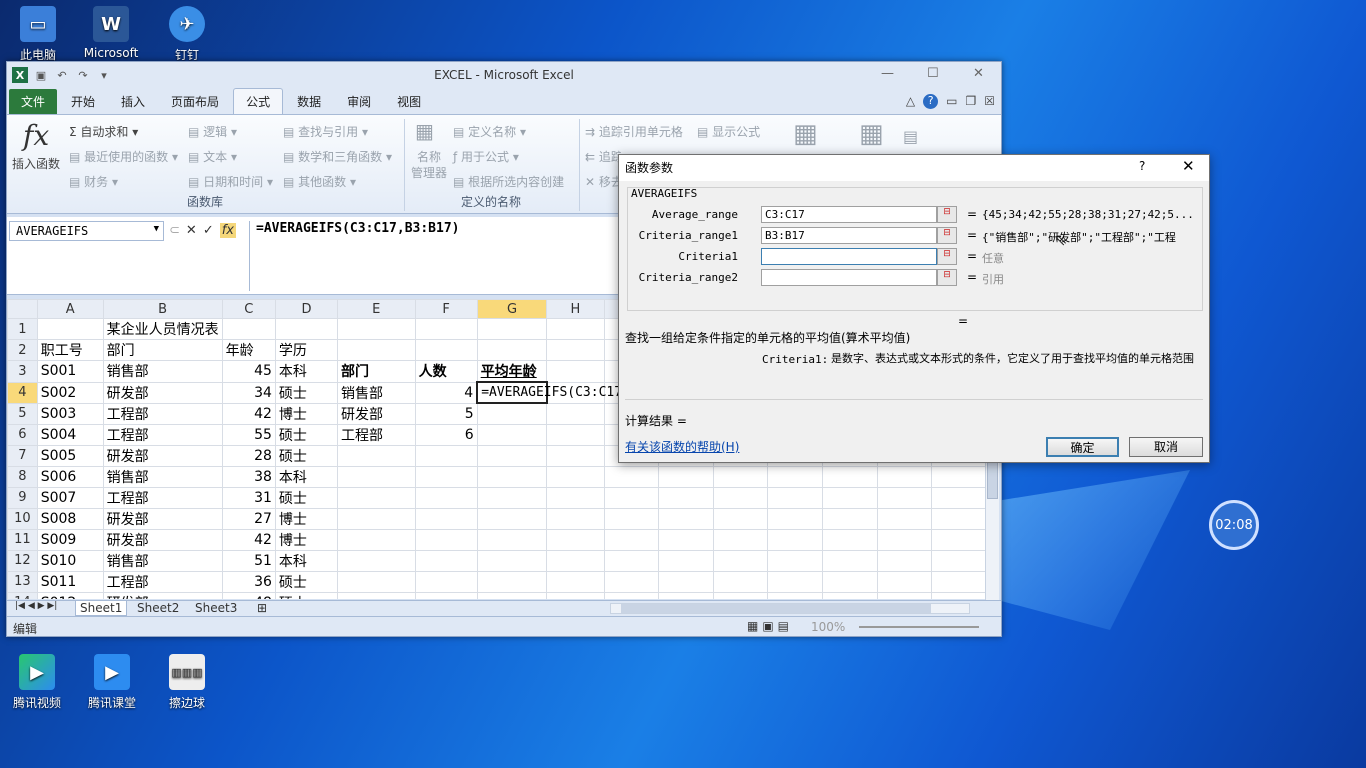 This screenshot has height=768, width=1366. I want to click on row-header: 9, so click(22, 497).